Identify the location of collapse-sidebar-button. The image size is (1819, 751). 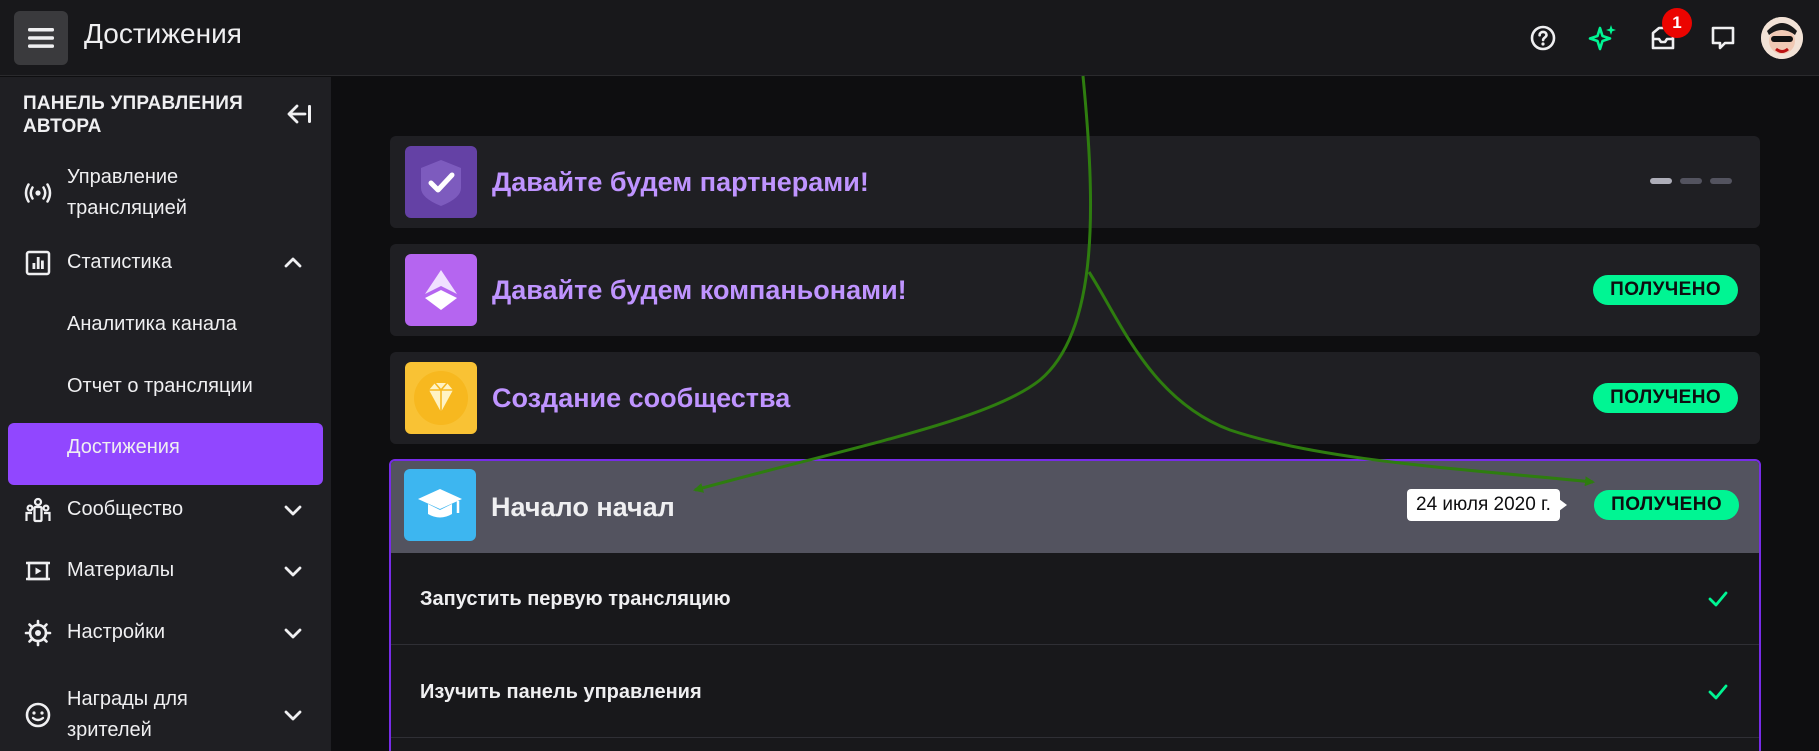
(298, 114).